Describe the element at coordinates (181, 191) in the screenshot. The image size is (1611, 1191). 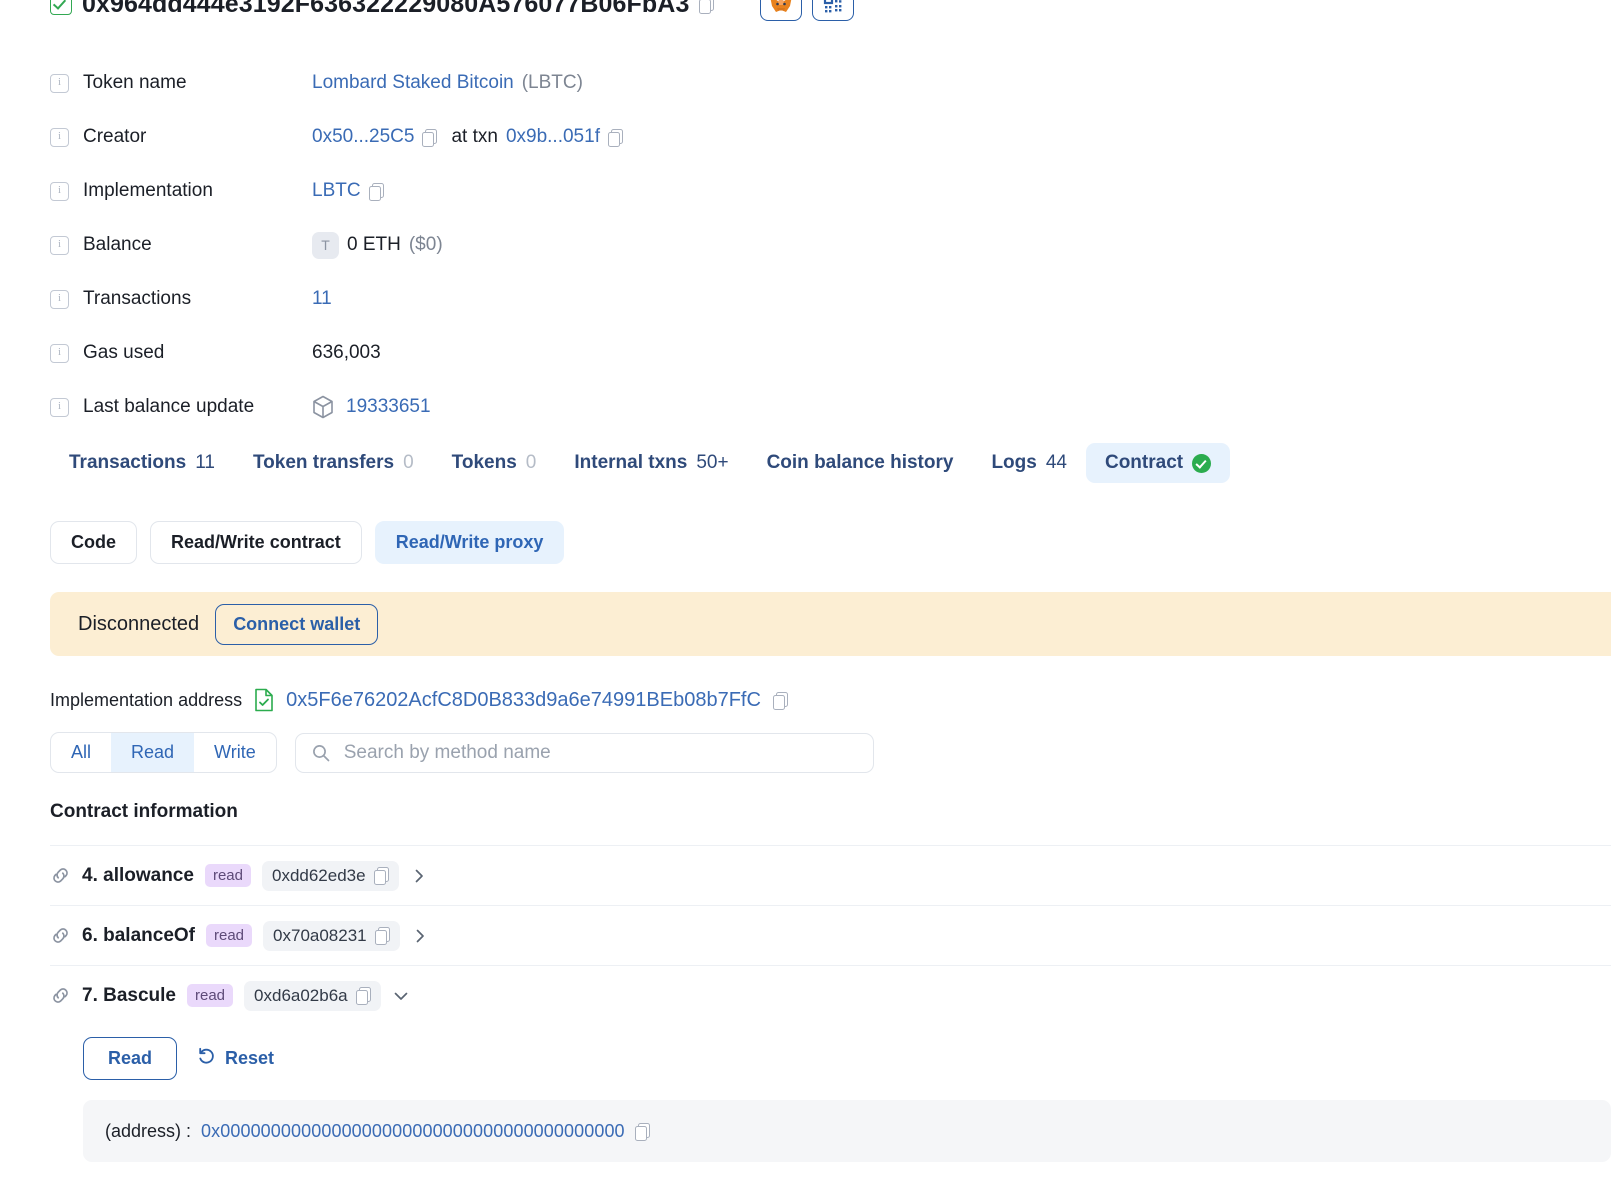
I see `detail-label: i Implementation` at that location.